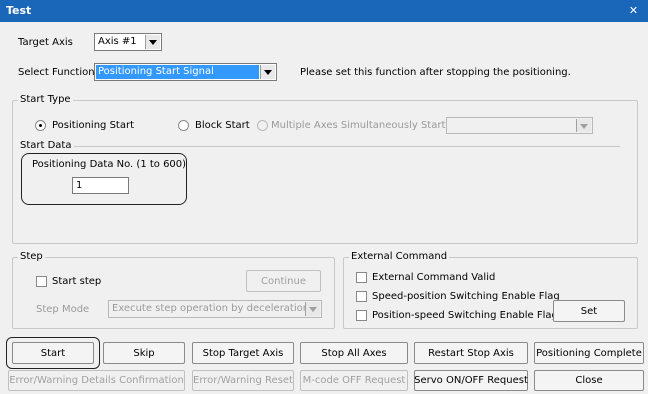  What do you see at coordinates (77, 281) in the screenshot?
I see `start-step-label: Start step` at bounding box center [77, 281].